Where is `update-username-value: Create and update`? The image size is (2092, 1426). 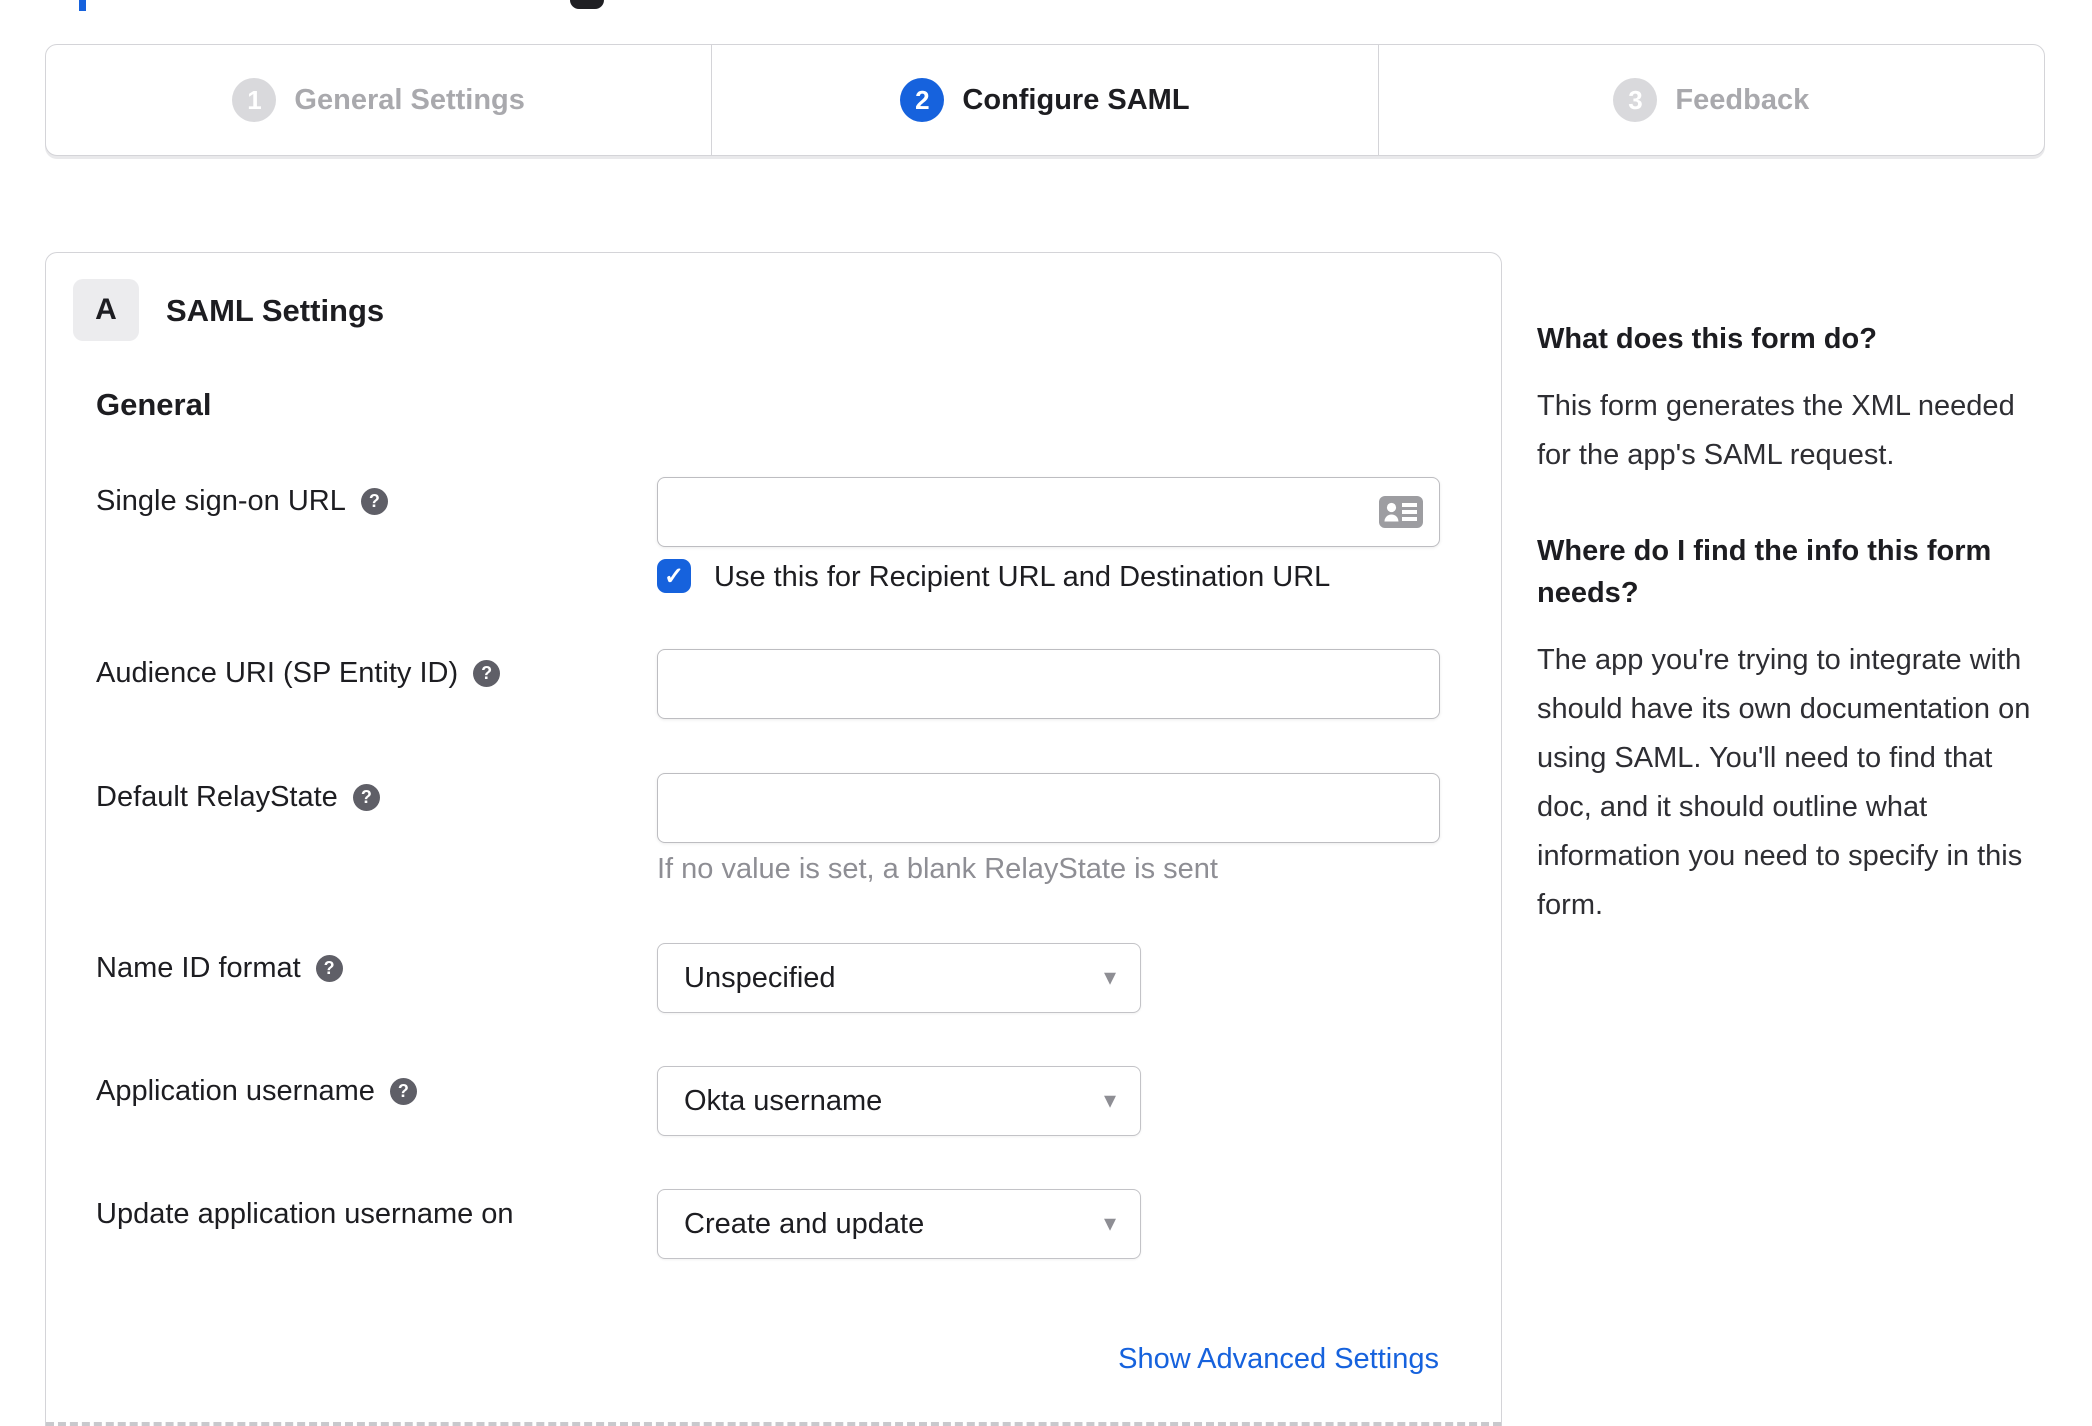
update-username-value: Create and update is located at coordinates (804, 1223).